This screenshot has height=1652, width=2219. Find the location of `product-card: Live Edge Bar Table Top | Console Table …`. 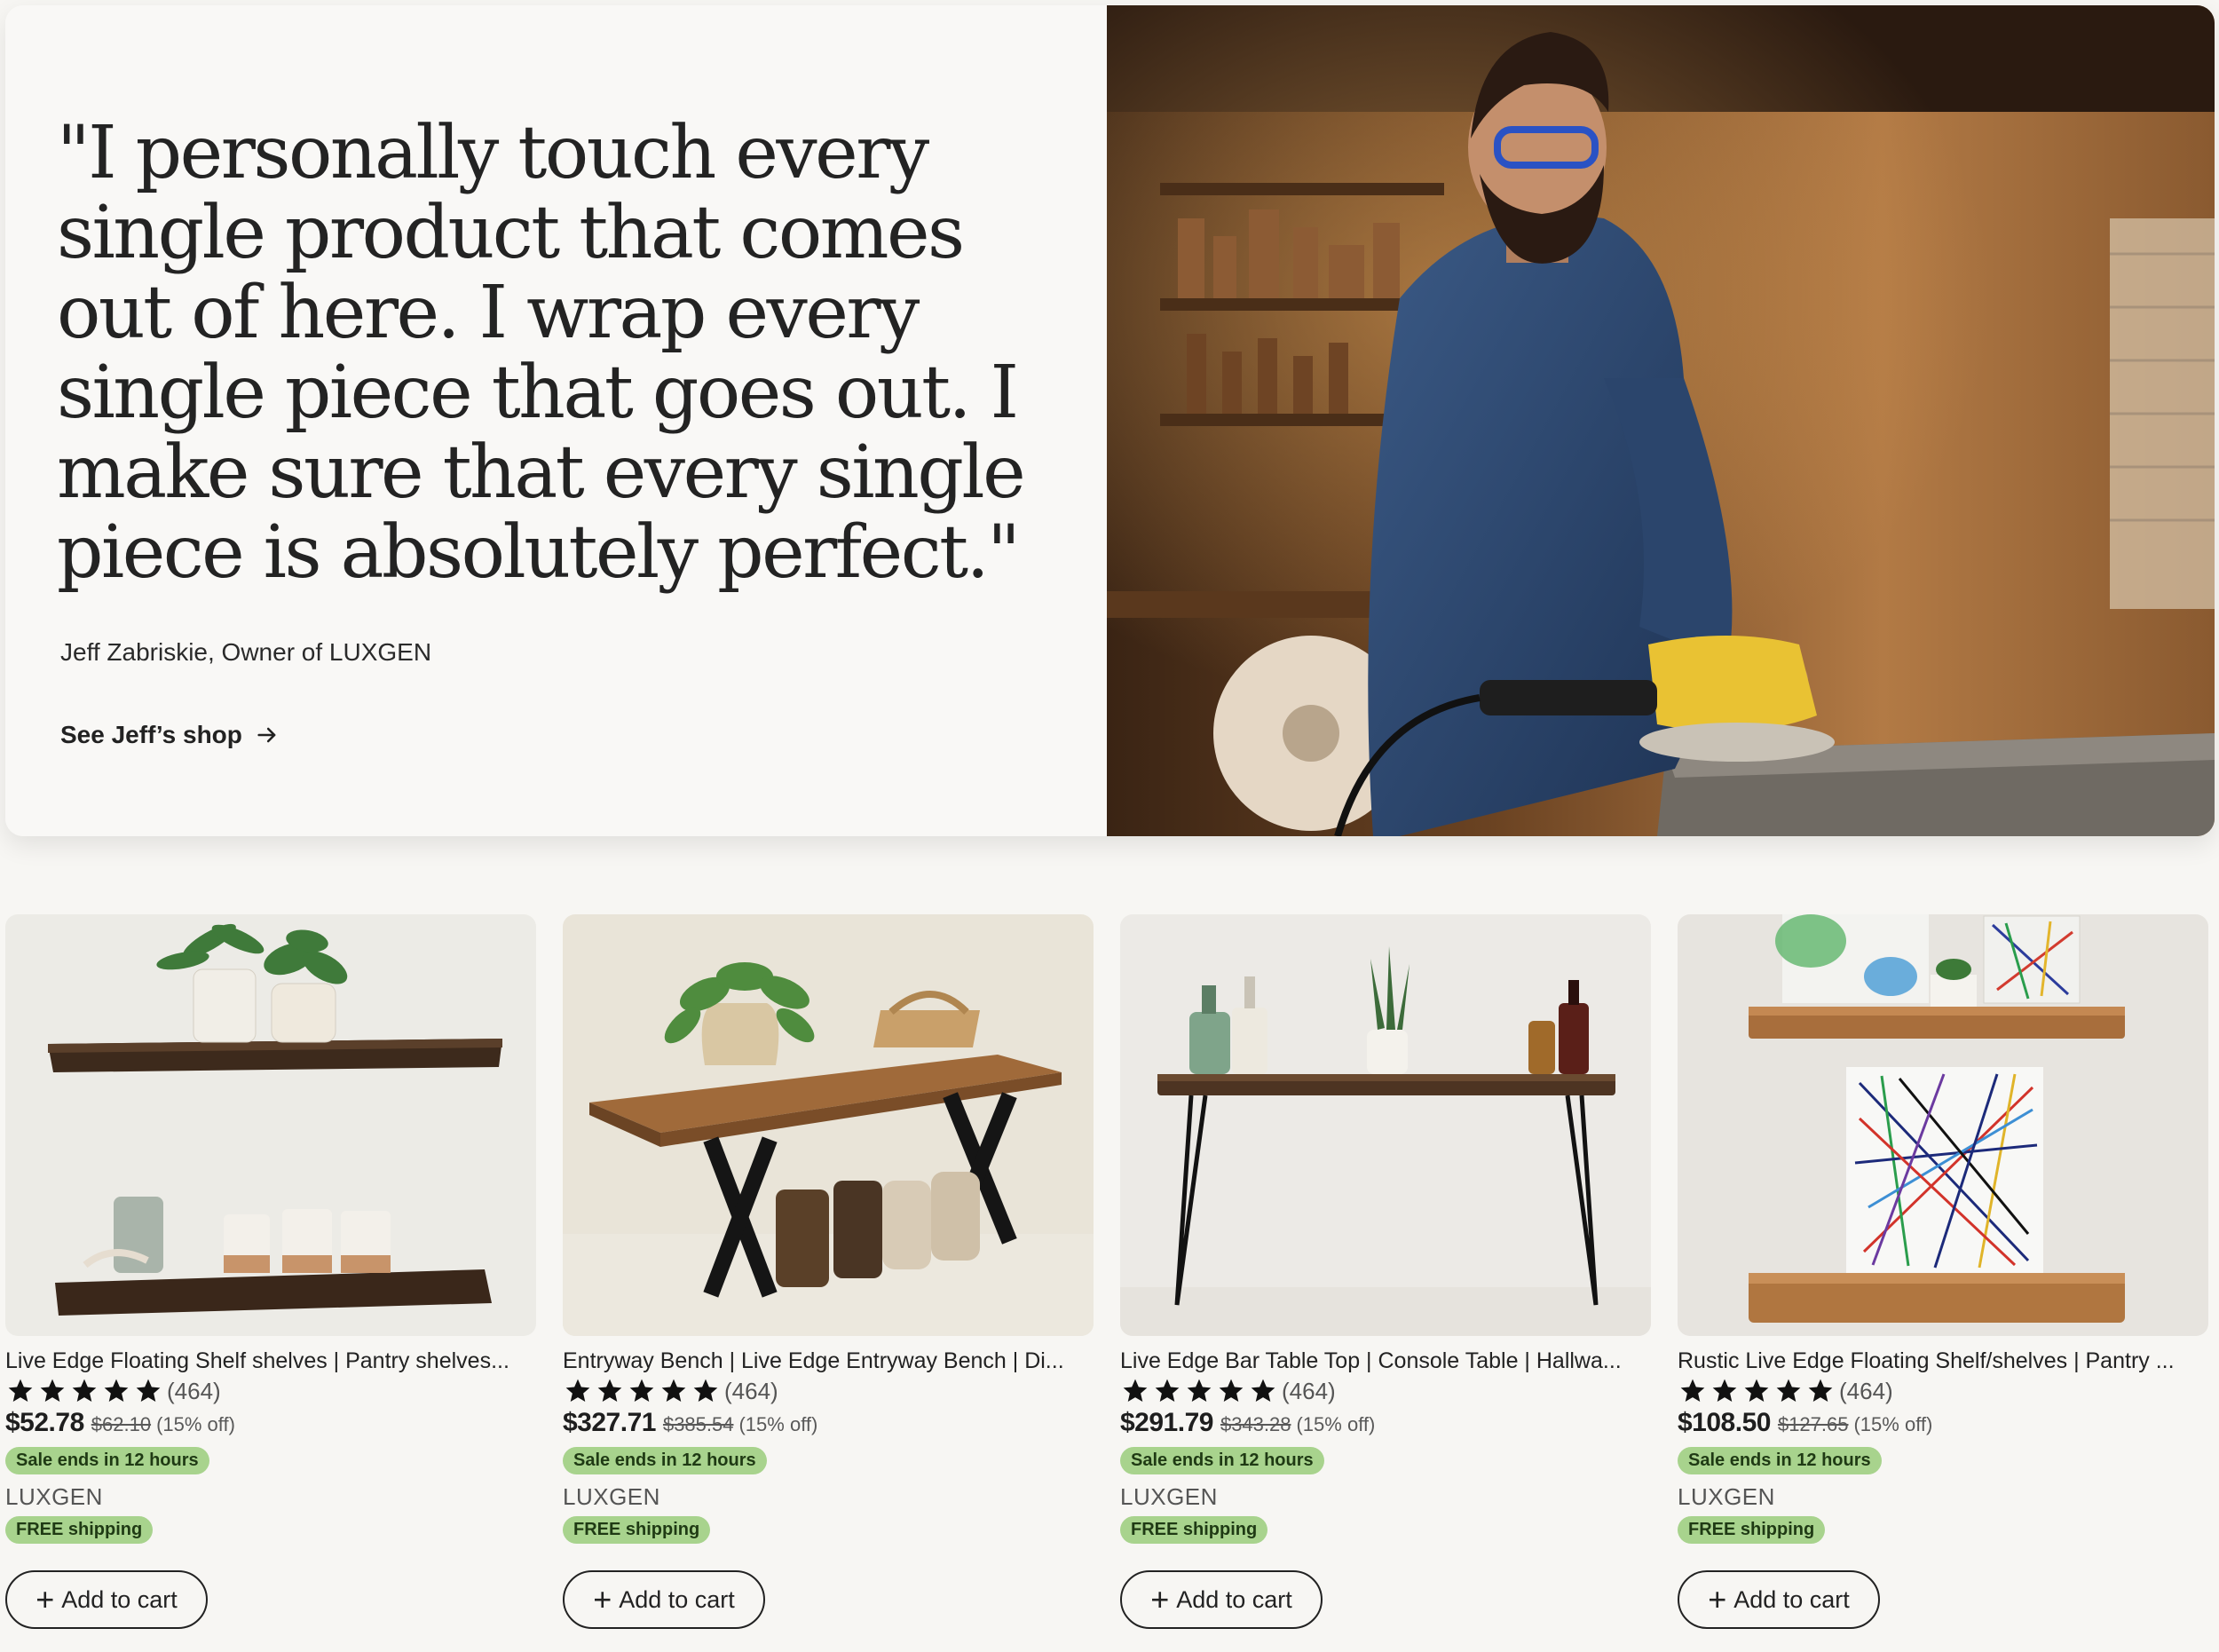

product-card: Live Edge Bar Table Top | Console Table … is located at coordinates (1385, 1271).